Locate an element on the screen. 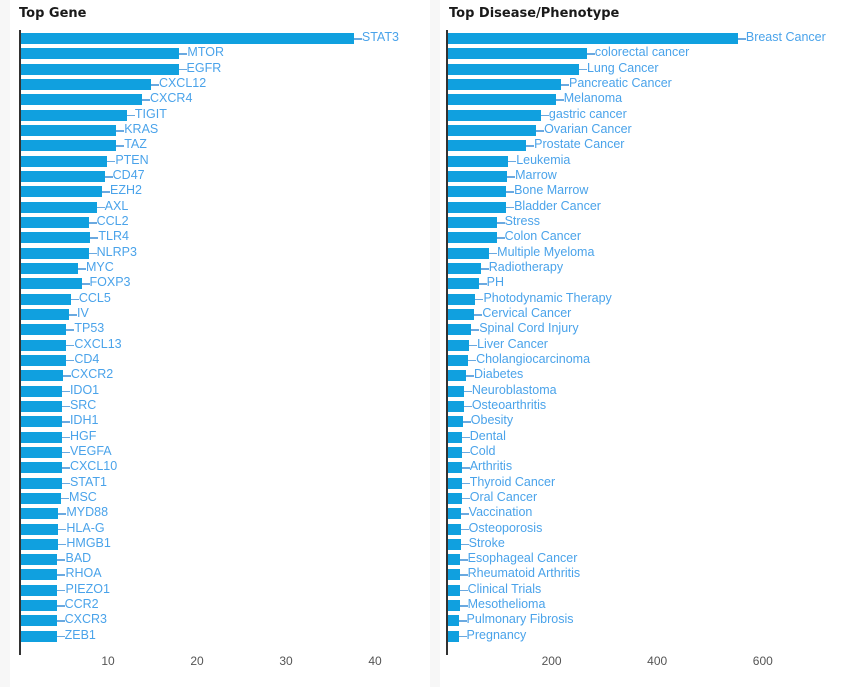  bar-row: CCL5 is located at coordinates (220, 299).